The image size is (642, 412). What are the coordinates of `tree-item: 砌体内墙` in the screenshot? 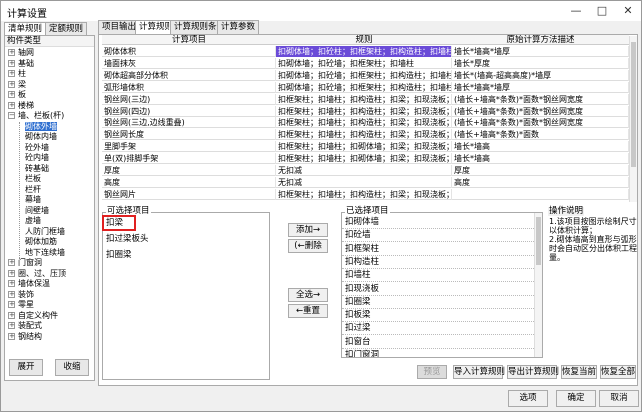 It's located at (41, 136).